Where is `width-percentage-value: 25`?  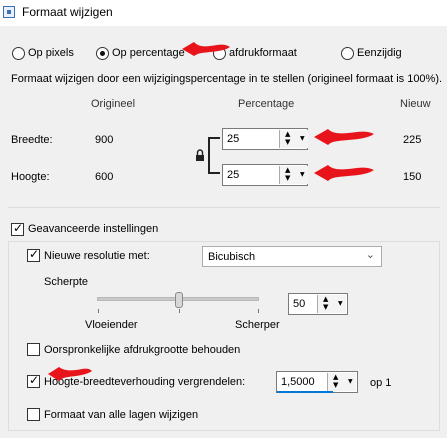 width-percentage-value: 25 is located at coordinates (233, 139).